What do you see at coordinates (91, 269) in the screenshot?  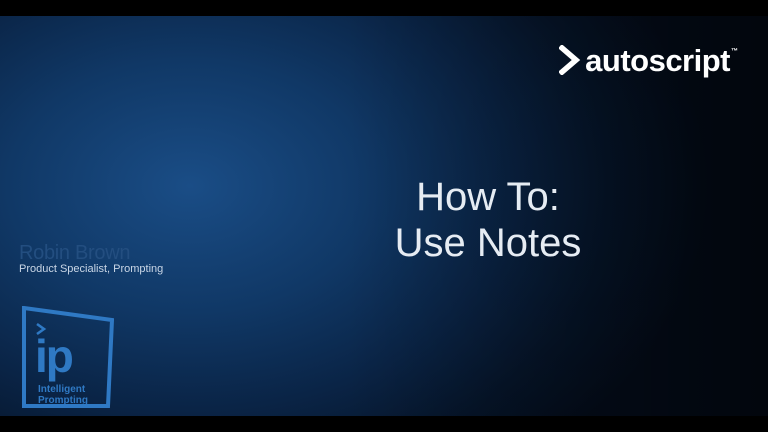 I see `presenter-role: Product Specialist, Prompting` at bounding box center [91, 269].